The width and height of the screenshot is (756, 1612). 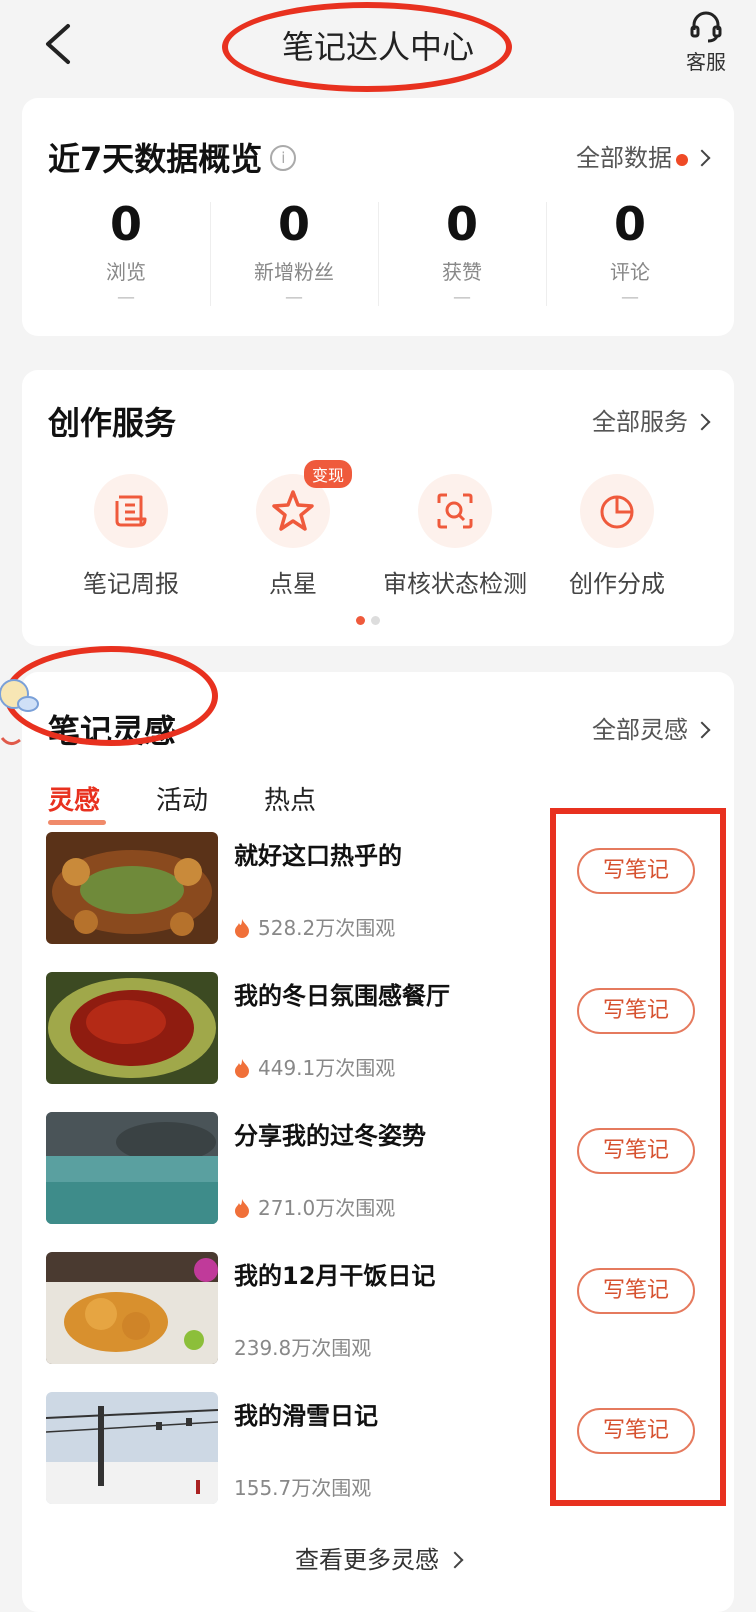 I want to click on item-views-text: 528.2万次围观, so click(x=327, y=928).